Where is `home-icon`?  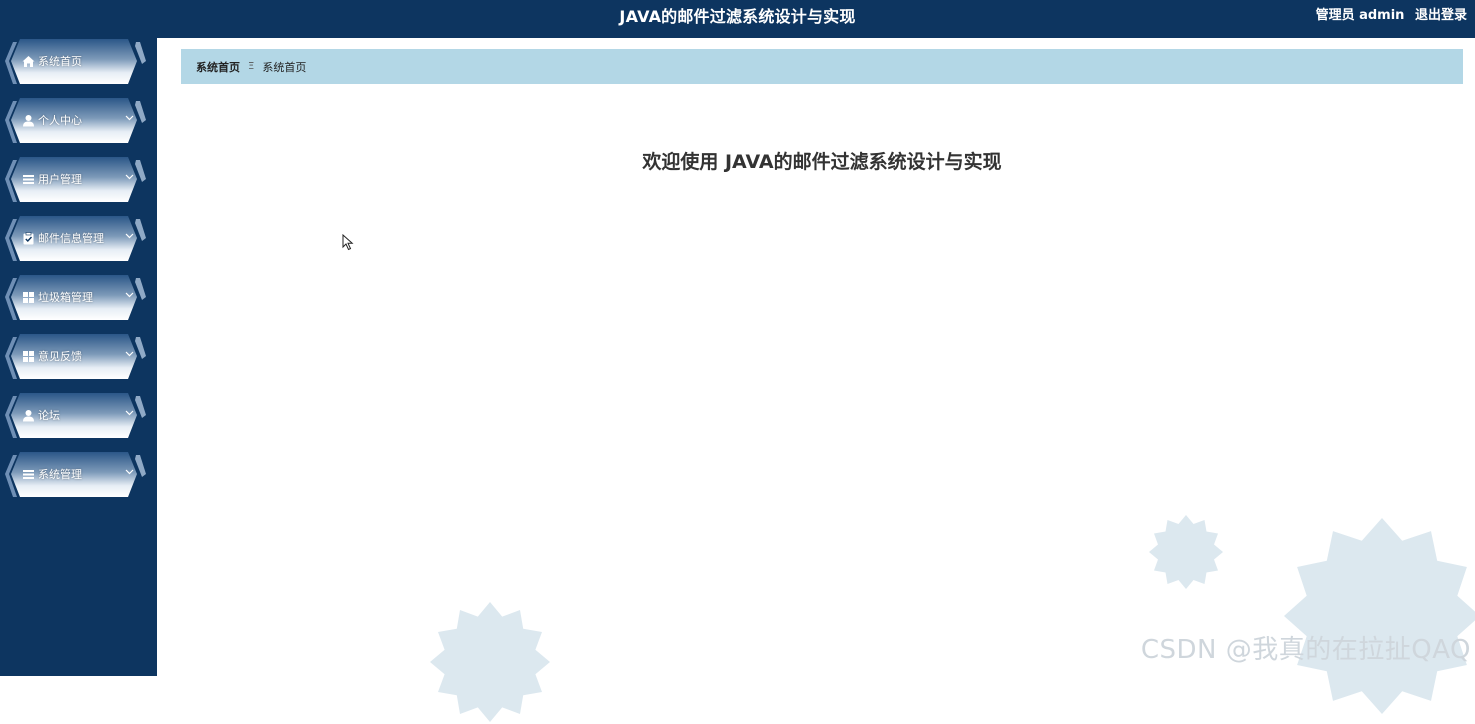 home-icon is located at coordinates (28, 61).